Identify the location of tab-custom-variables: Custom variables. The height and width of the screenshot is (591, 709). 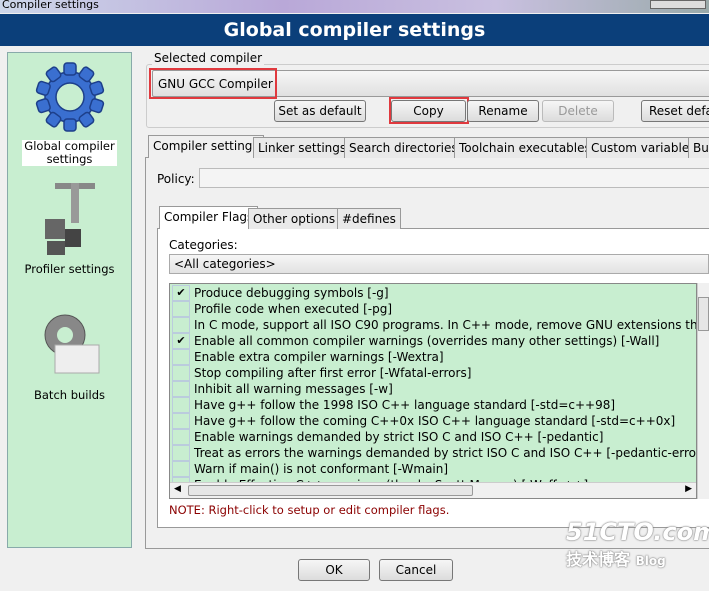
(643, 147).